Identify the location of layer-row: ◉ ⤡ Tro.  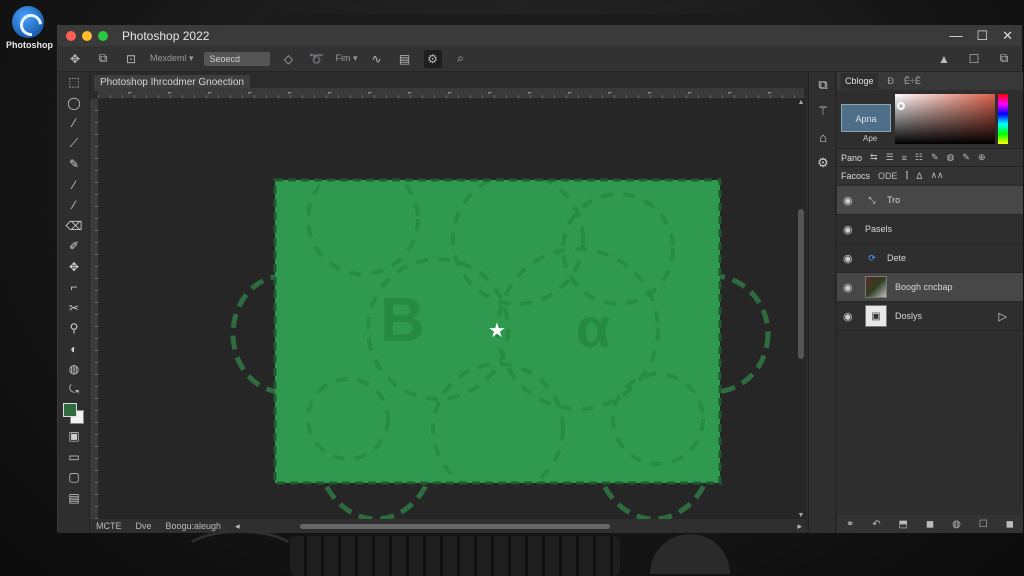
(930, 200).